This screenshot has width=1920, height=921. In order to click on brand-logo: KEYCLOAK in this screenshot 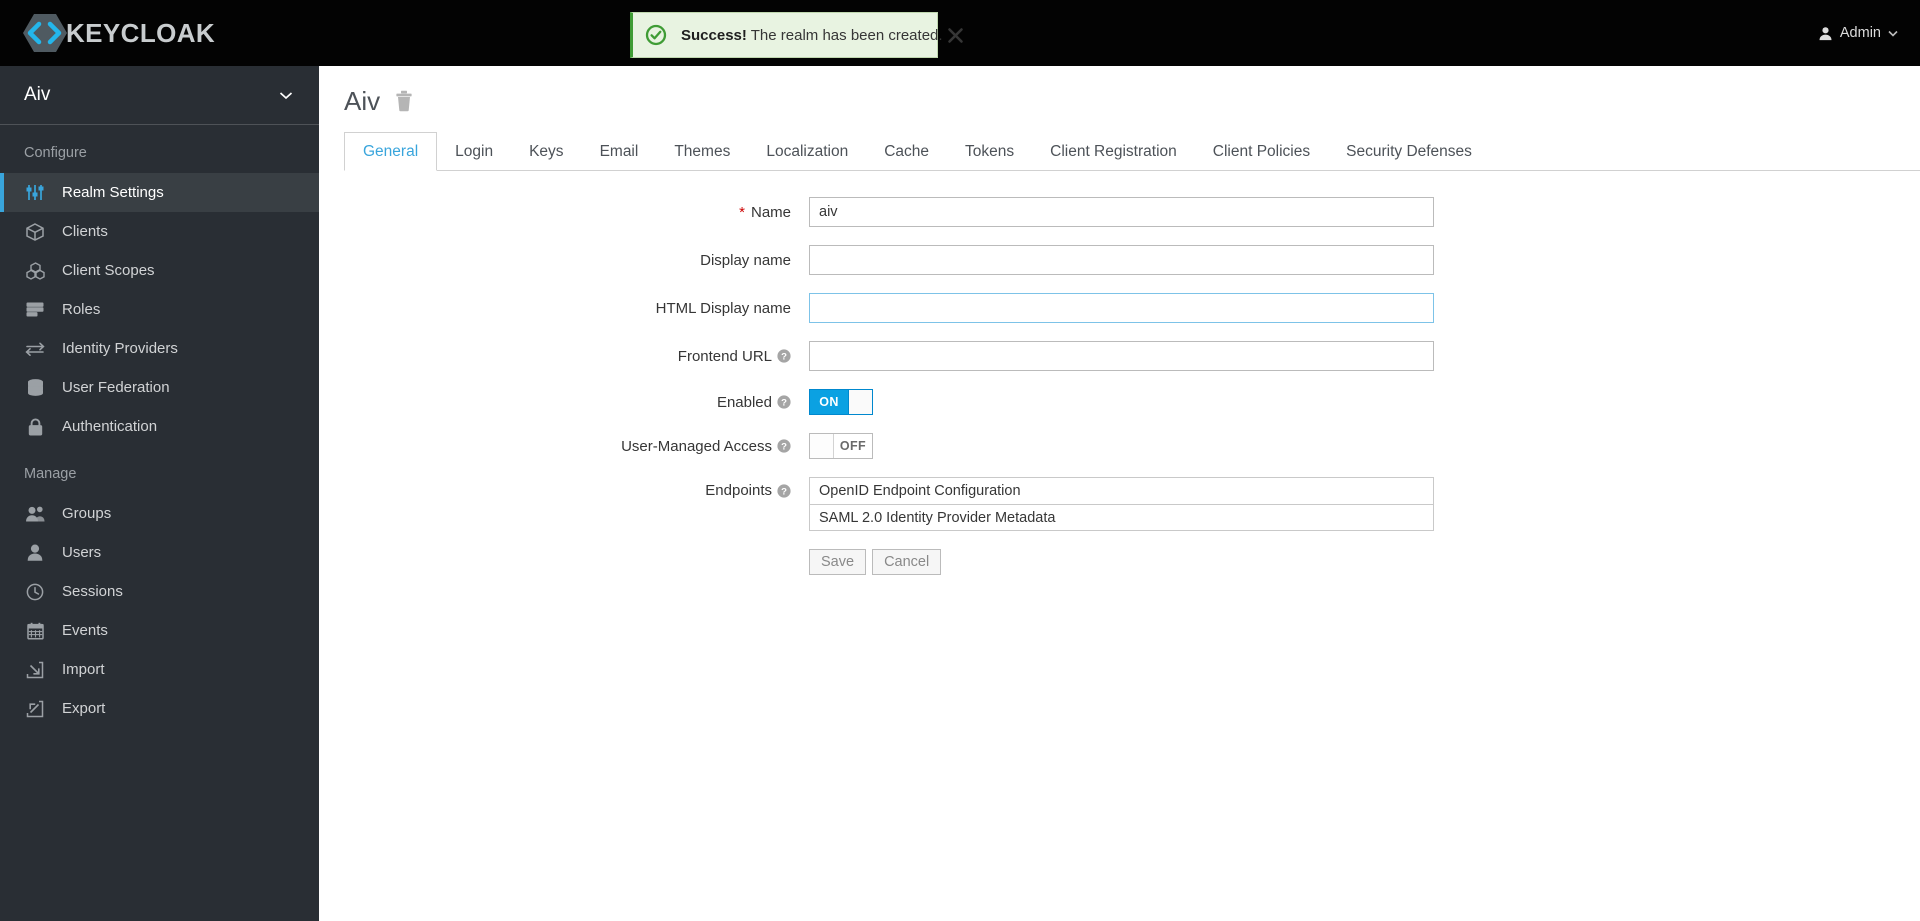, I will do `click(118, 33)`.